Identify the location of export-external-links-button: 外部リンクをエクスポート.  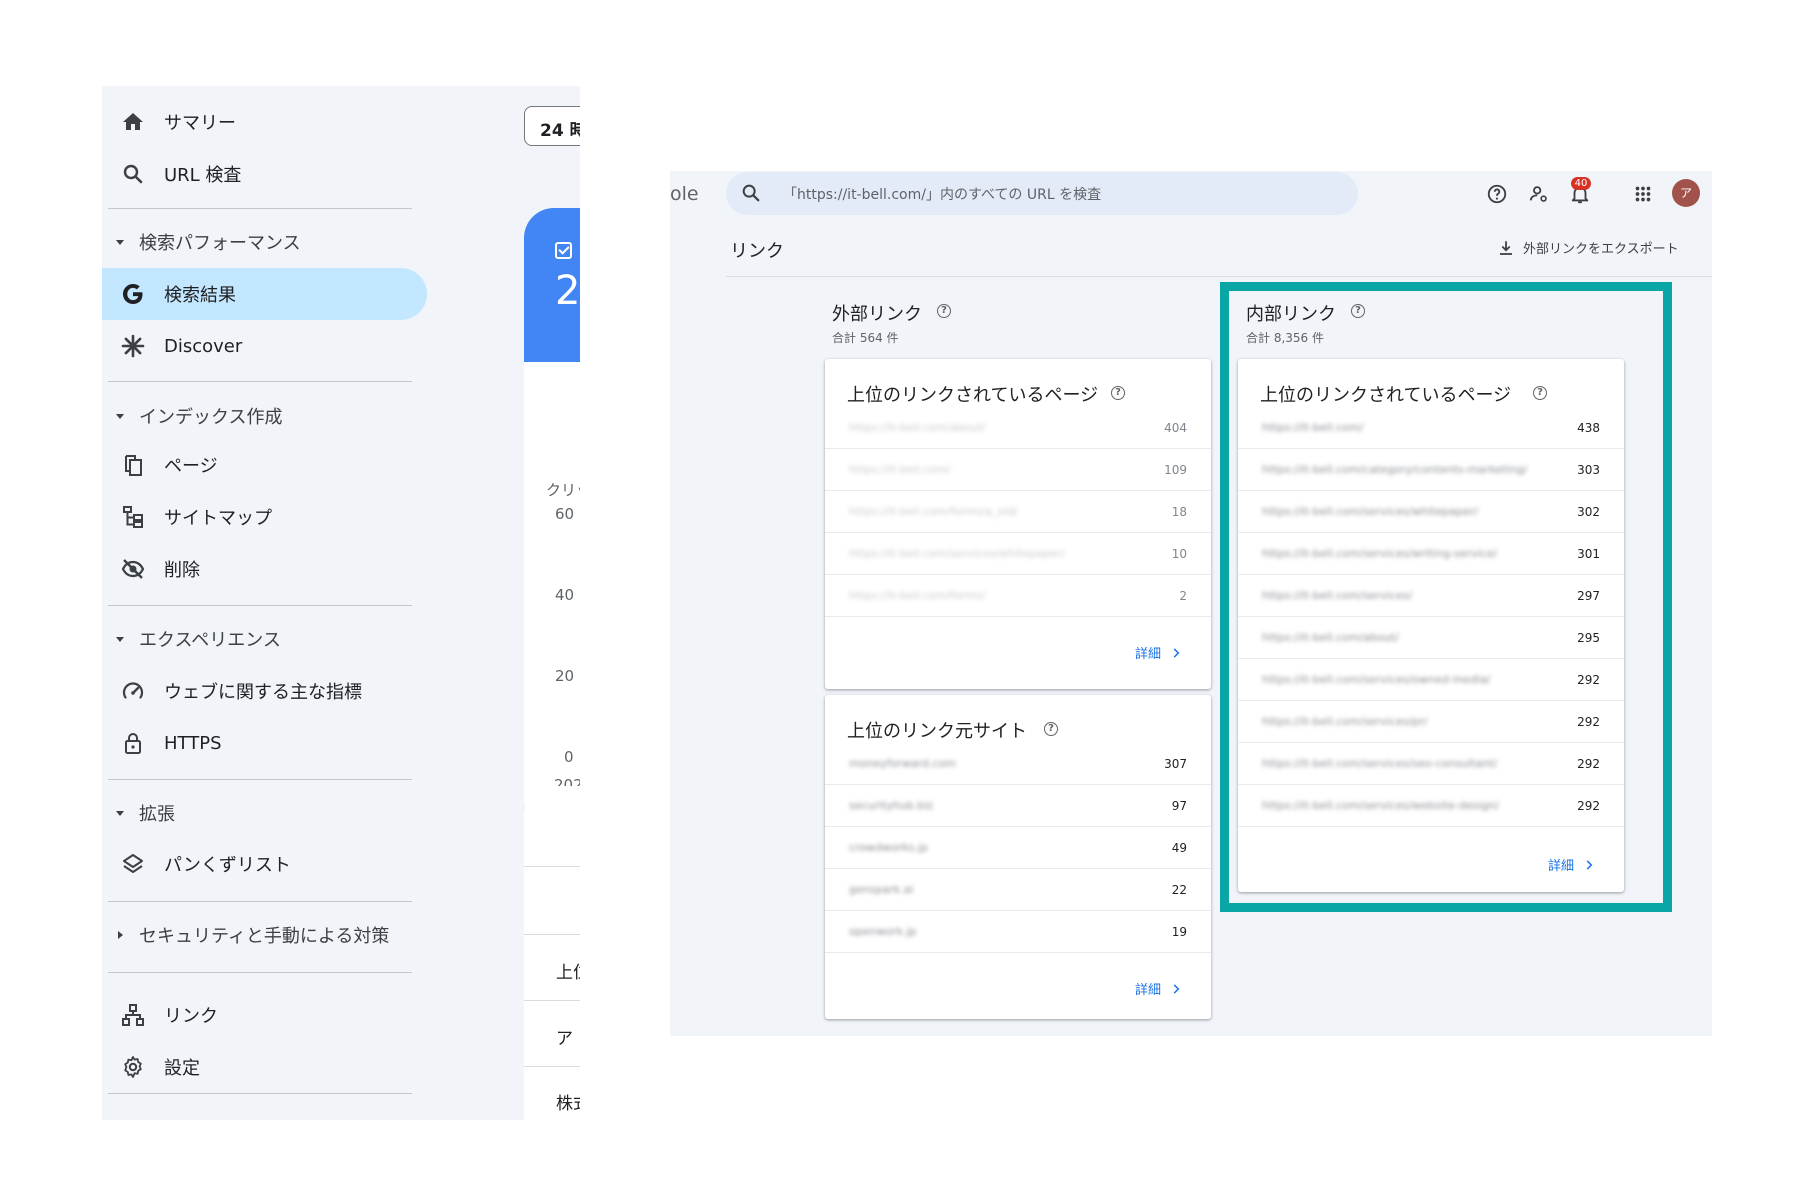
(1588, 247).